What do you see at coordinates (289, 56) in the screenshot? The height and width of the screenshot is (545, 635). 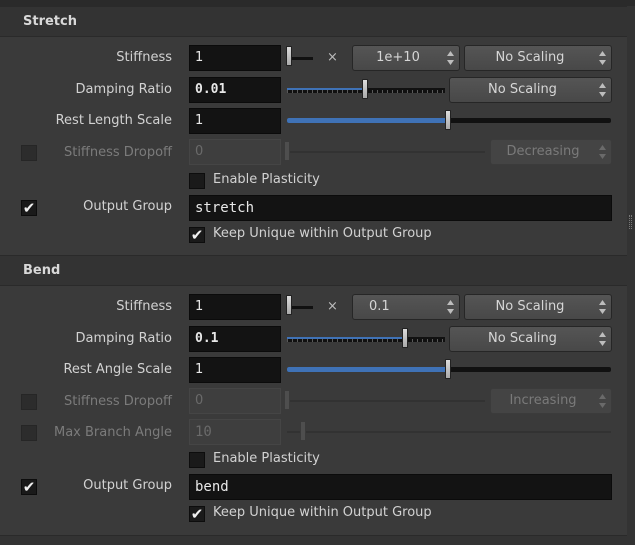 I see `stretch-stiffness-slider-handle` at bounding box center [289, 56].